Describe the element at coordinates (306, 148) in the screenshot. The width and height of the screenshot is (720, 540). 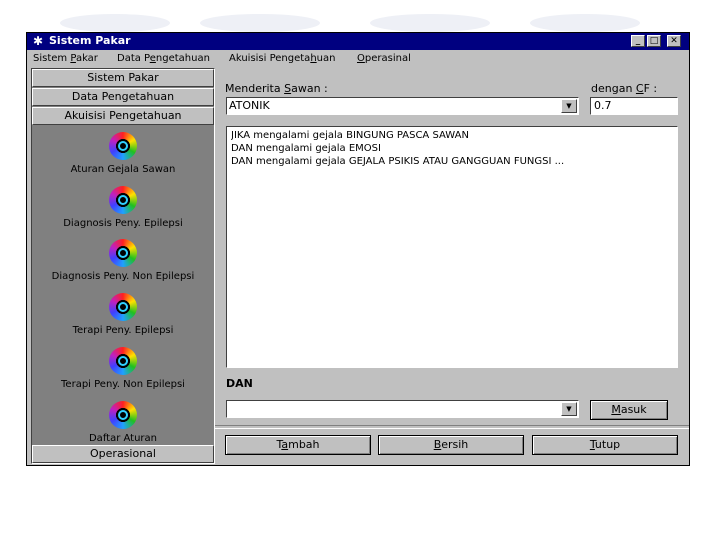
I see `list-item: DAN mengalami gejala EMOSI` at that location.